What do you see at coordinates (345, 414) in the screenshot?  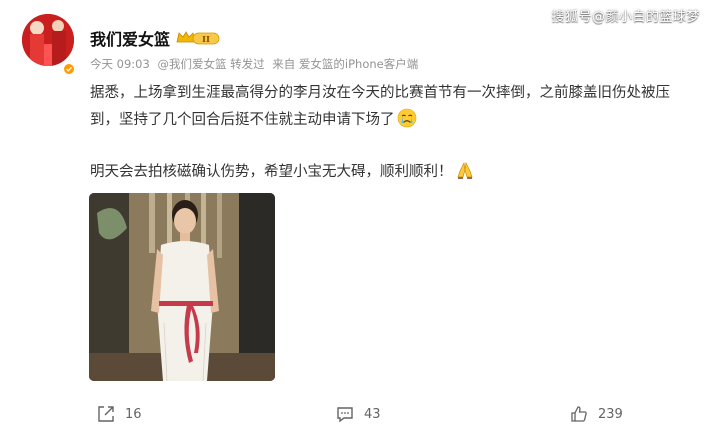 I see `comment-icon` at bounding box center [345, 414].